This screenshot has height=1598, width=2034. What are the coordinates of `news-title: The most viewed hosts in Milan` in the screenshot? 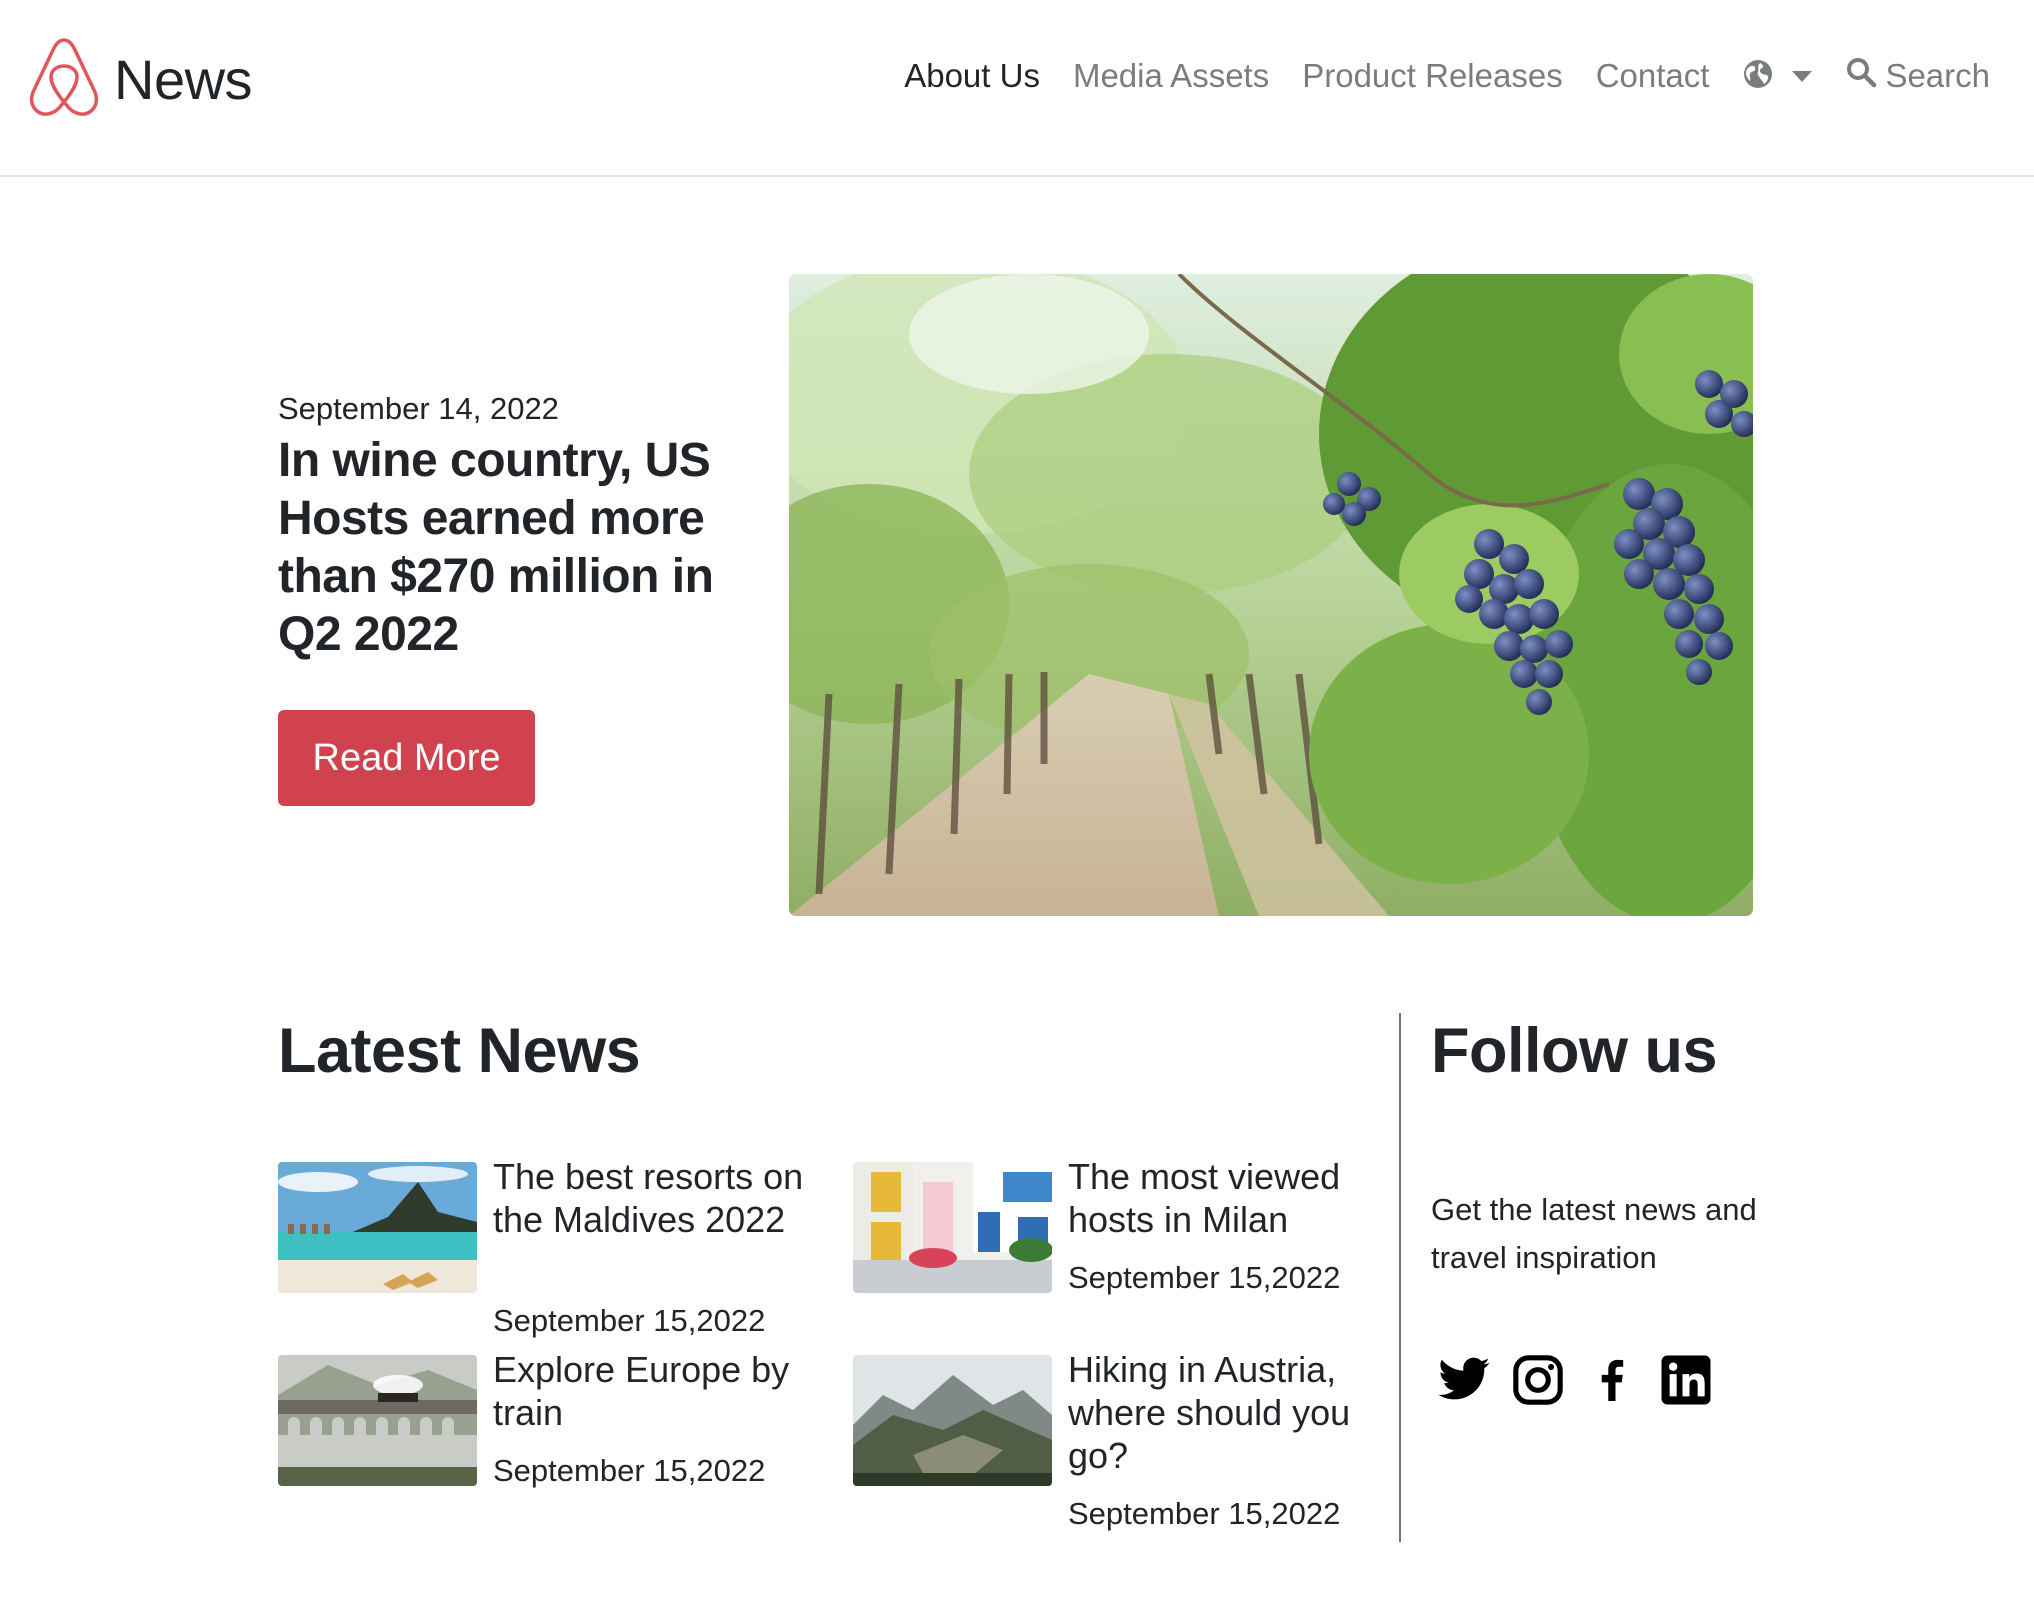 It's located at (1218, 1198).